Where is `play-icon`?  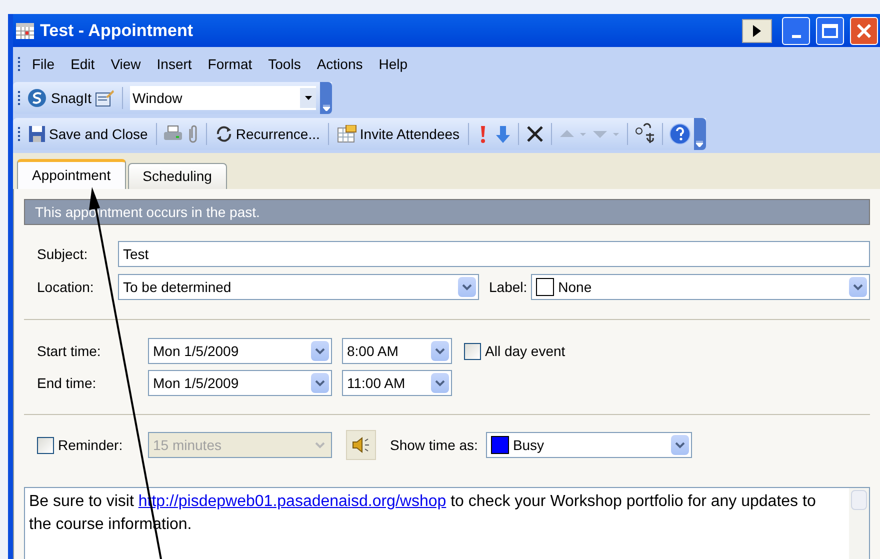 play-icon is located at coordinates (757, 30).